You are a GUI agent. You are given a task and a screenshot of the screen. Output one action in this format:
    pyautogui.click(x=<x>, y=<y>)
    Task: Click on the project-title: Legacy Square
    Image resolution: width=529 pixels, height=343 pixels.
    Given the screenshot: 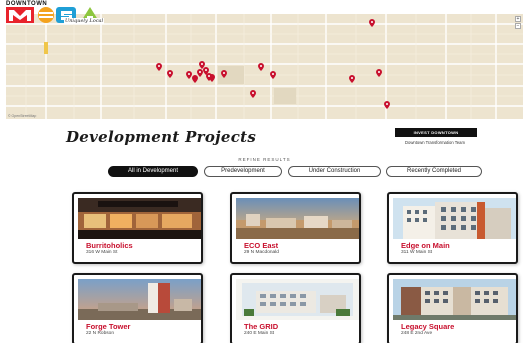 What is the action you would take?
    pyautogui.click(x=428, y=326)
    